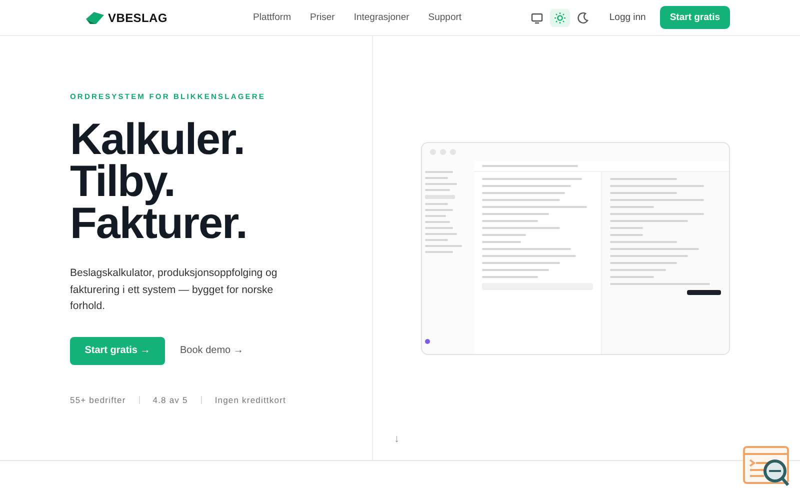  What do you see at coordinates (322, 17) in the screenshot?
I see `nav-link: Priser` at bounding box center [322, 17].